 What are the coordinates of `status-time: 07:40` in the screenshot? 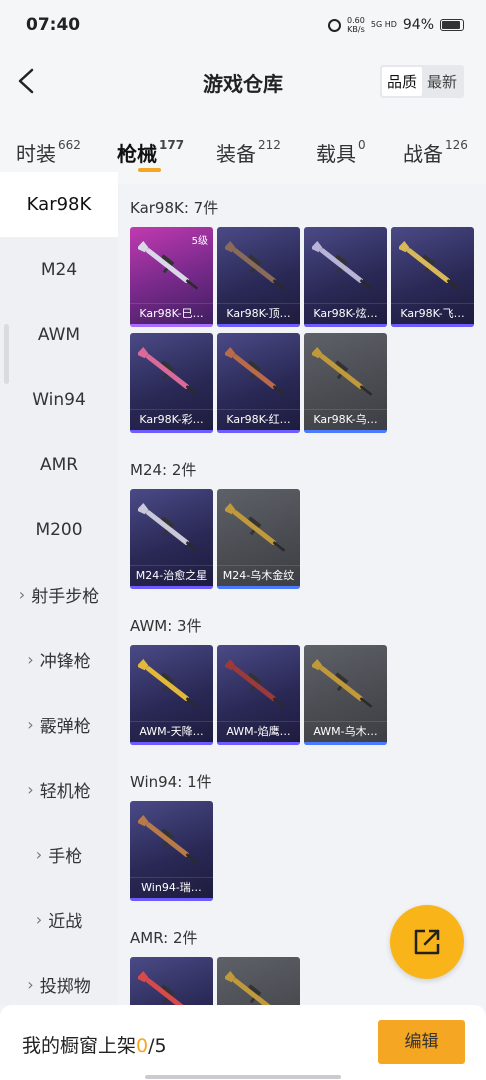 It's located at (53, 25).